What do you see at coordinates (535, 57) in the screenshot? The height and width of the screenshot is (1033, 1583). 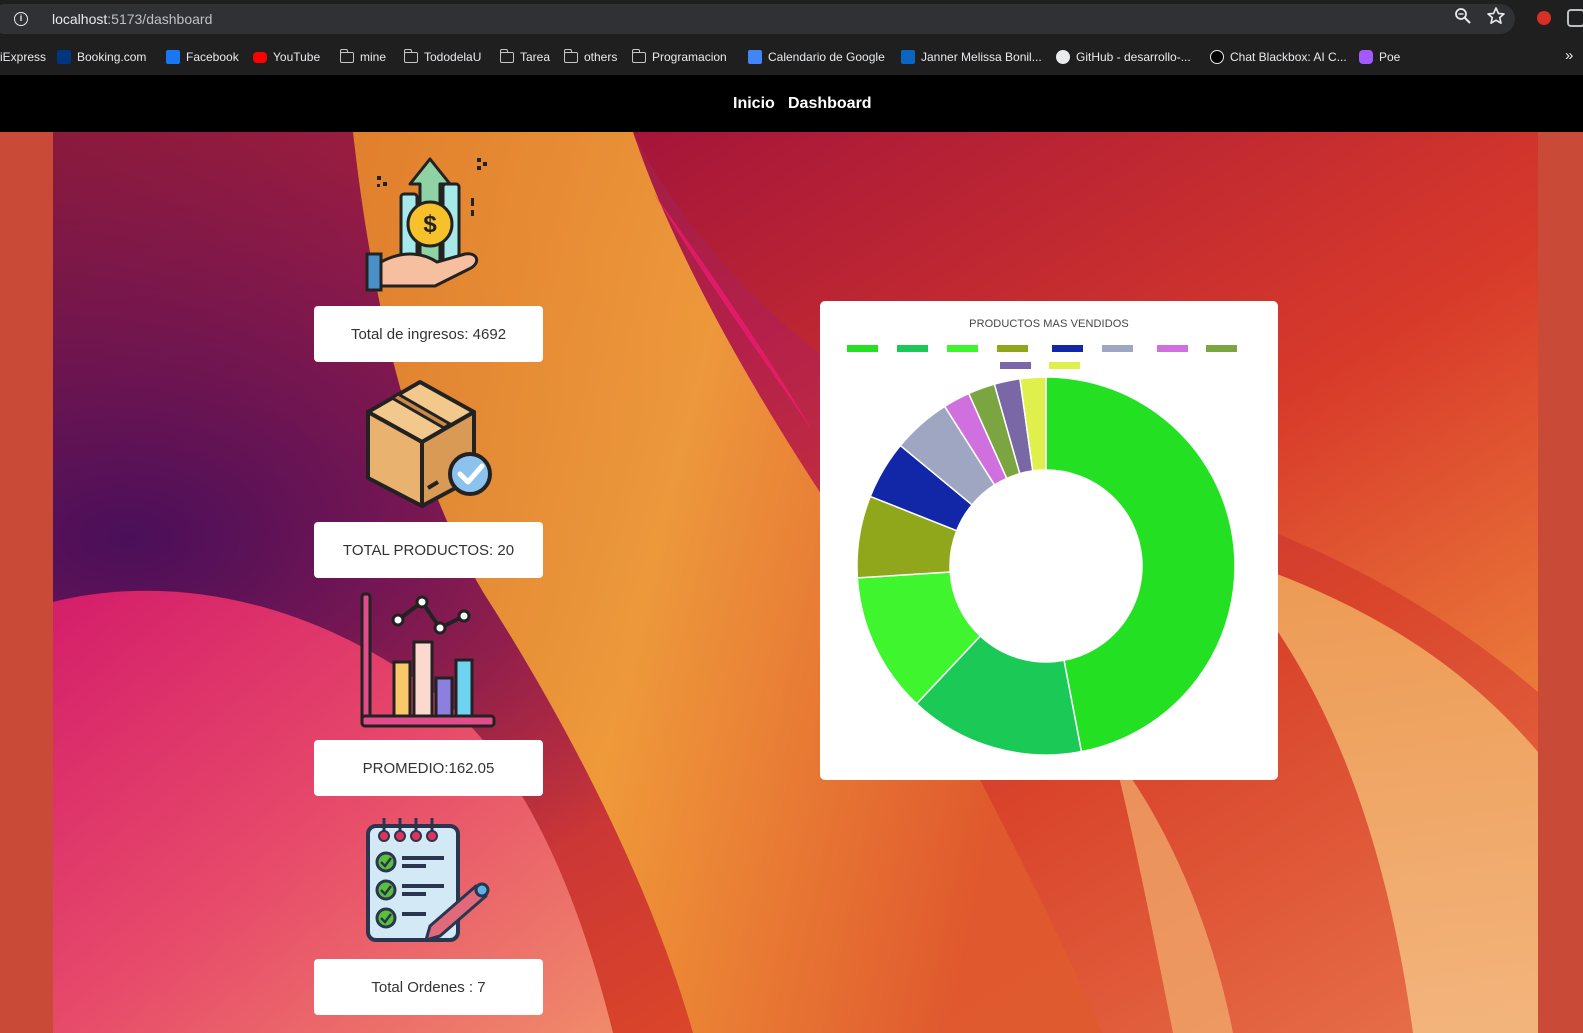 I see `bookmark-label: Tarea` at bounding box center [535, 57].